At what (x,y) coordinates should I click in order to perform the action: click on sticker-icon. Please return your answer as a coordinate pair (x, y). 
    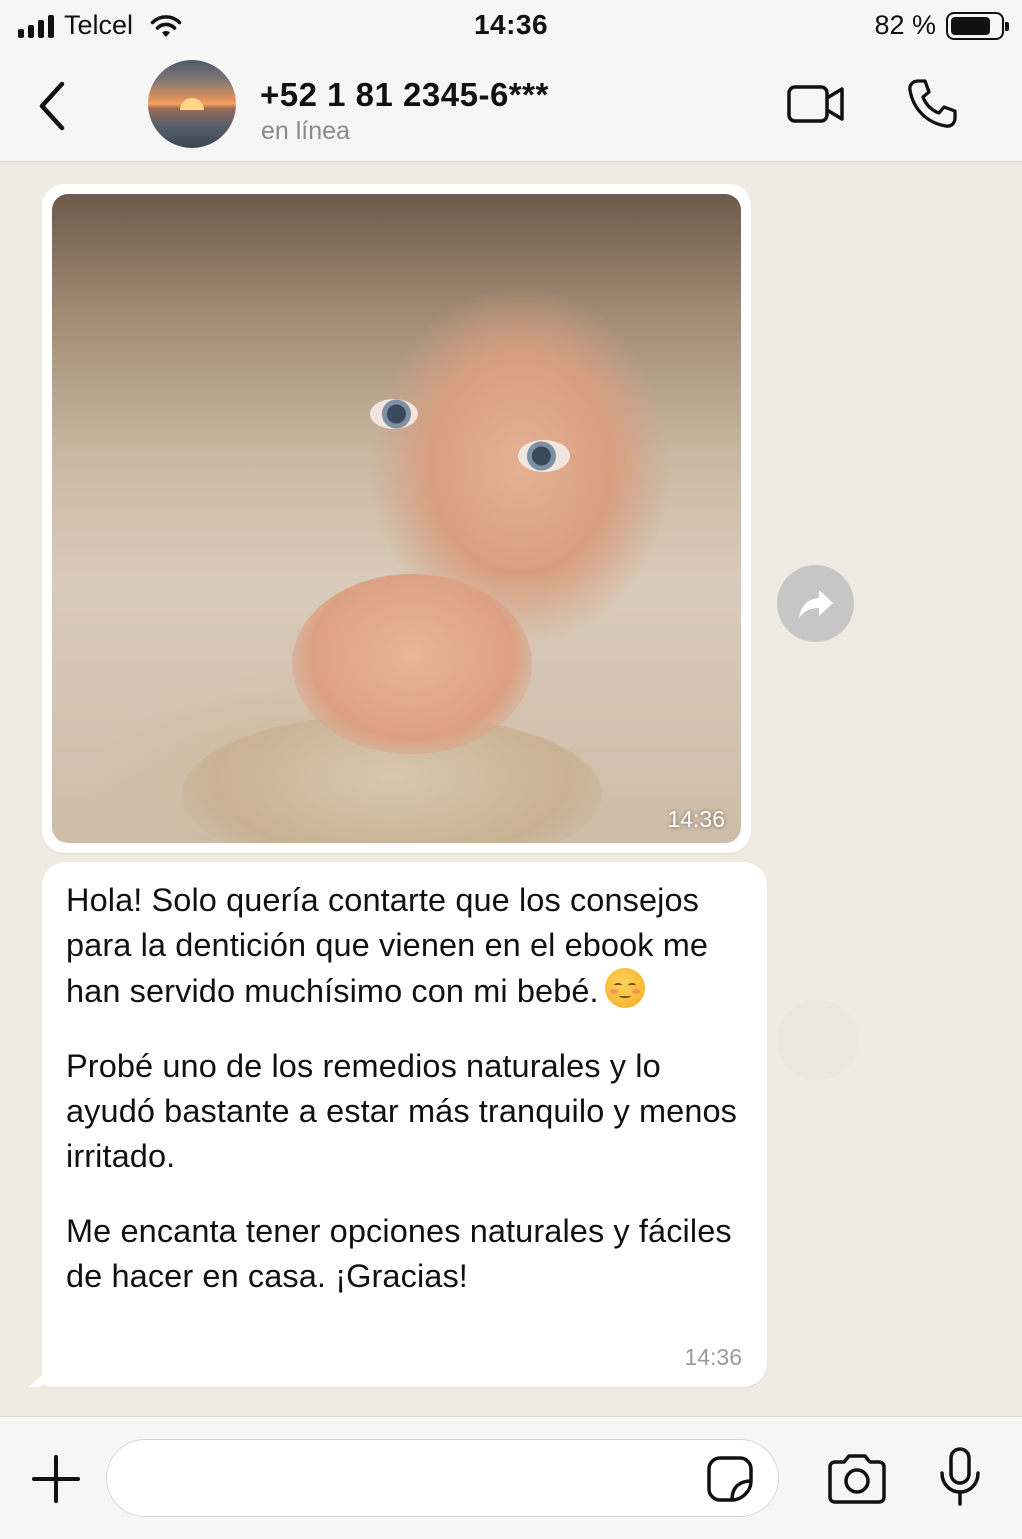
    Looking at the image, I should click on (730, 1479).